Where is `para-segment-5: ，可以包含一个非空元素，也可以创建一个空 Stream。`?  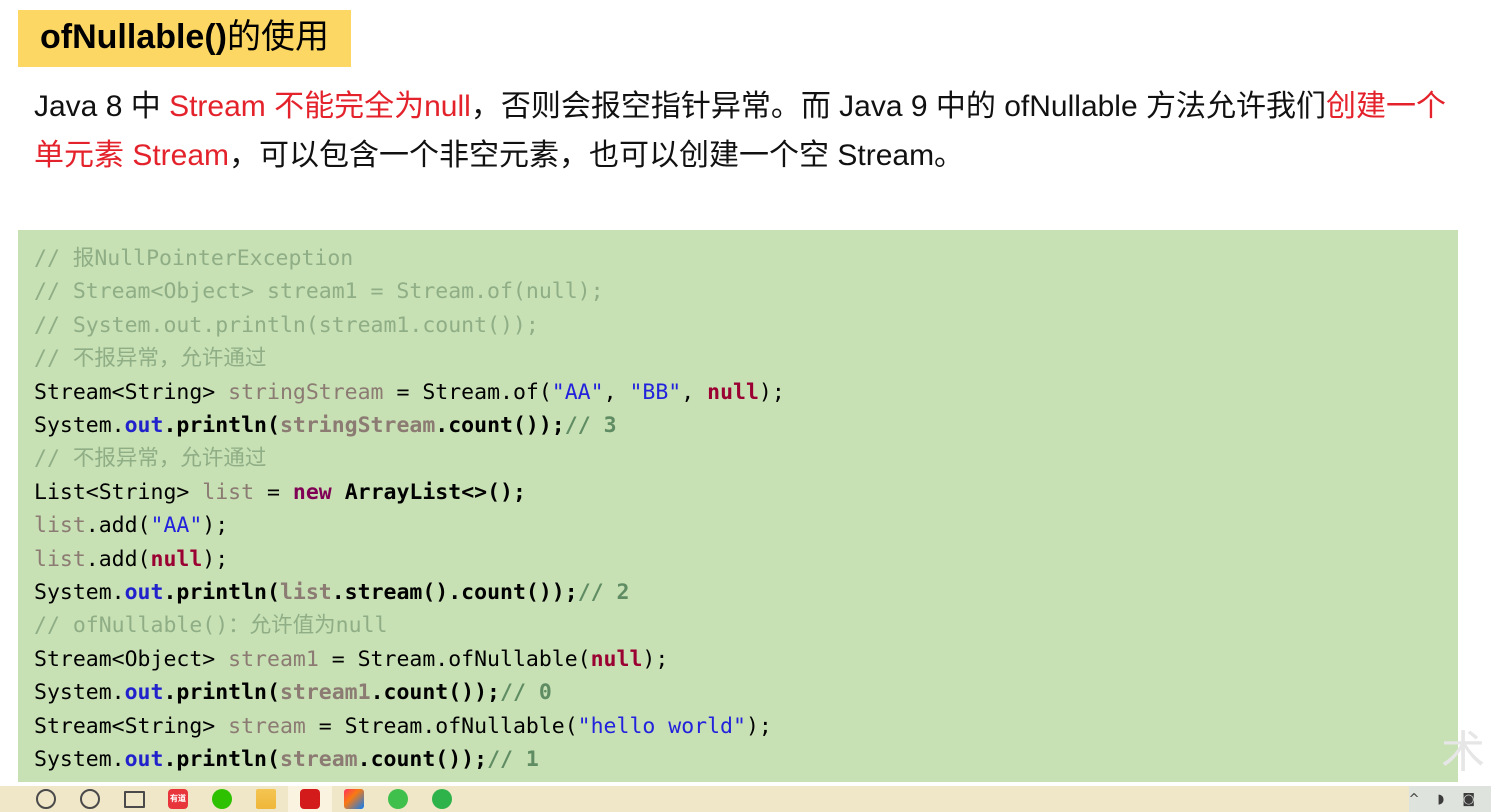
para-segment-5: ，可以包含一个非空元素，也可以创建一个空 Stream。 is located at coordinates (597, 155).